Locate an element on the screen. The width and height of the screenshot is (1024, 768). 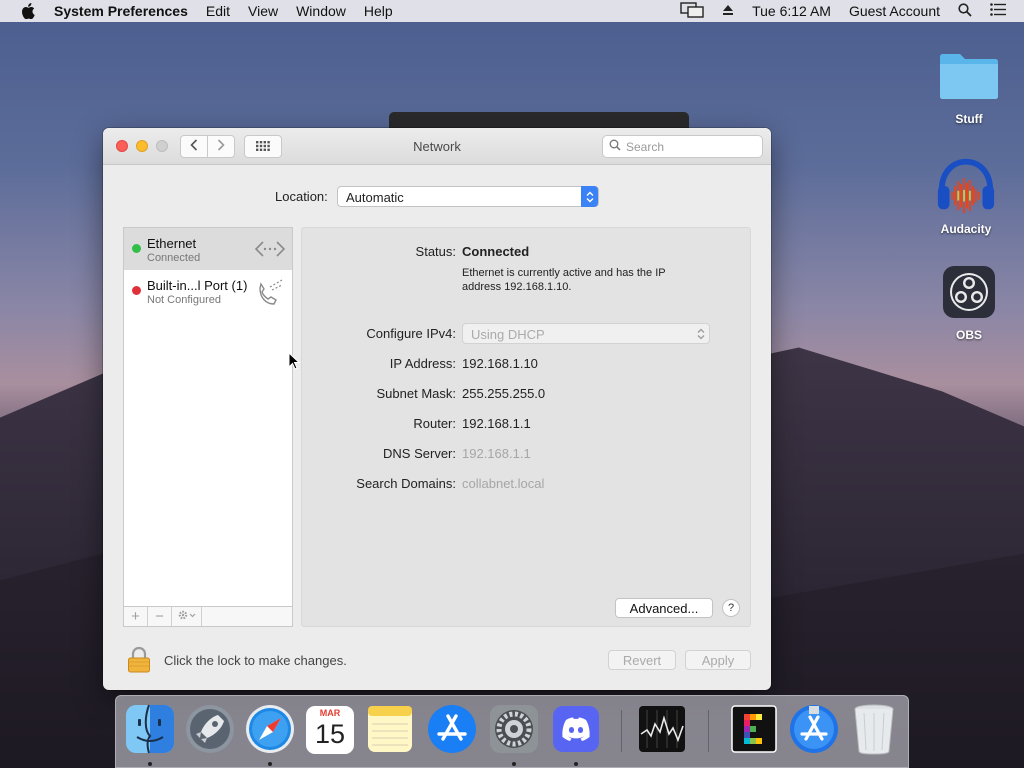
configure-ipv4-label: Configure IPv4: is located at coordinates (411, 333).